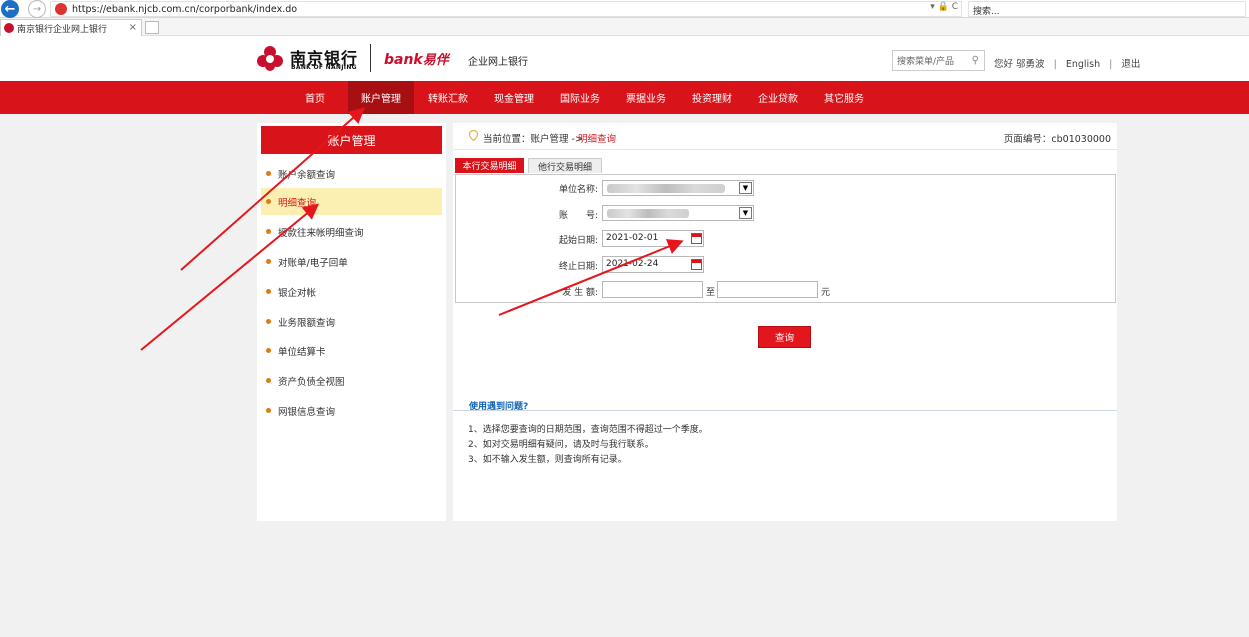  What do you see at coordinates (403, 60) in the screenshot?
I see `ebank-brand: bank` at bounding box center [403, 60].